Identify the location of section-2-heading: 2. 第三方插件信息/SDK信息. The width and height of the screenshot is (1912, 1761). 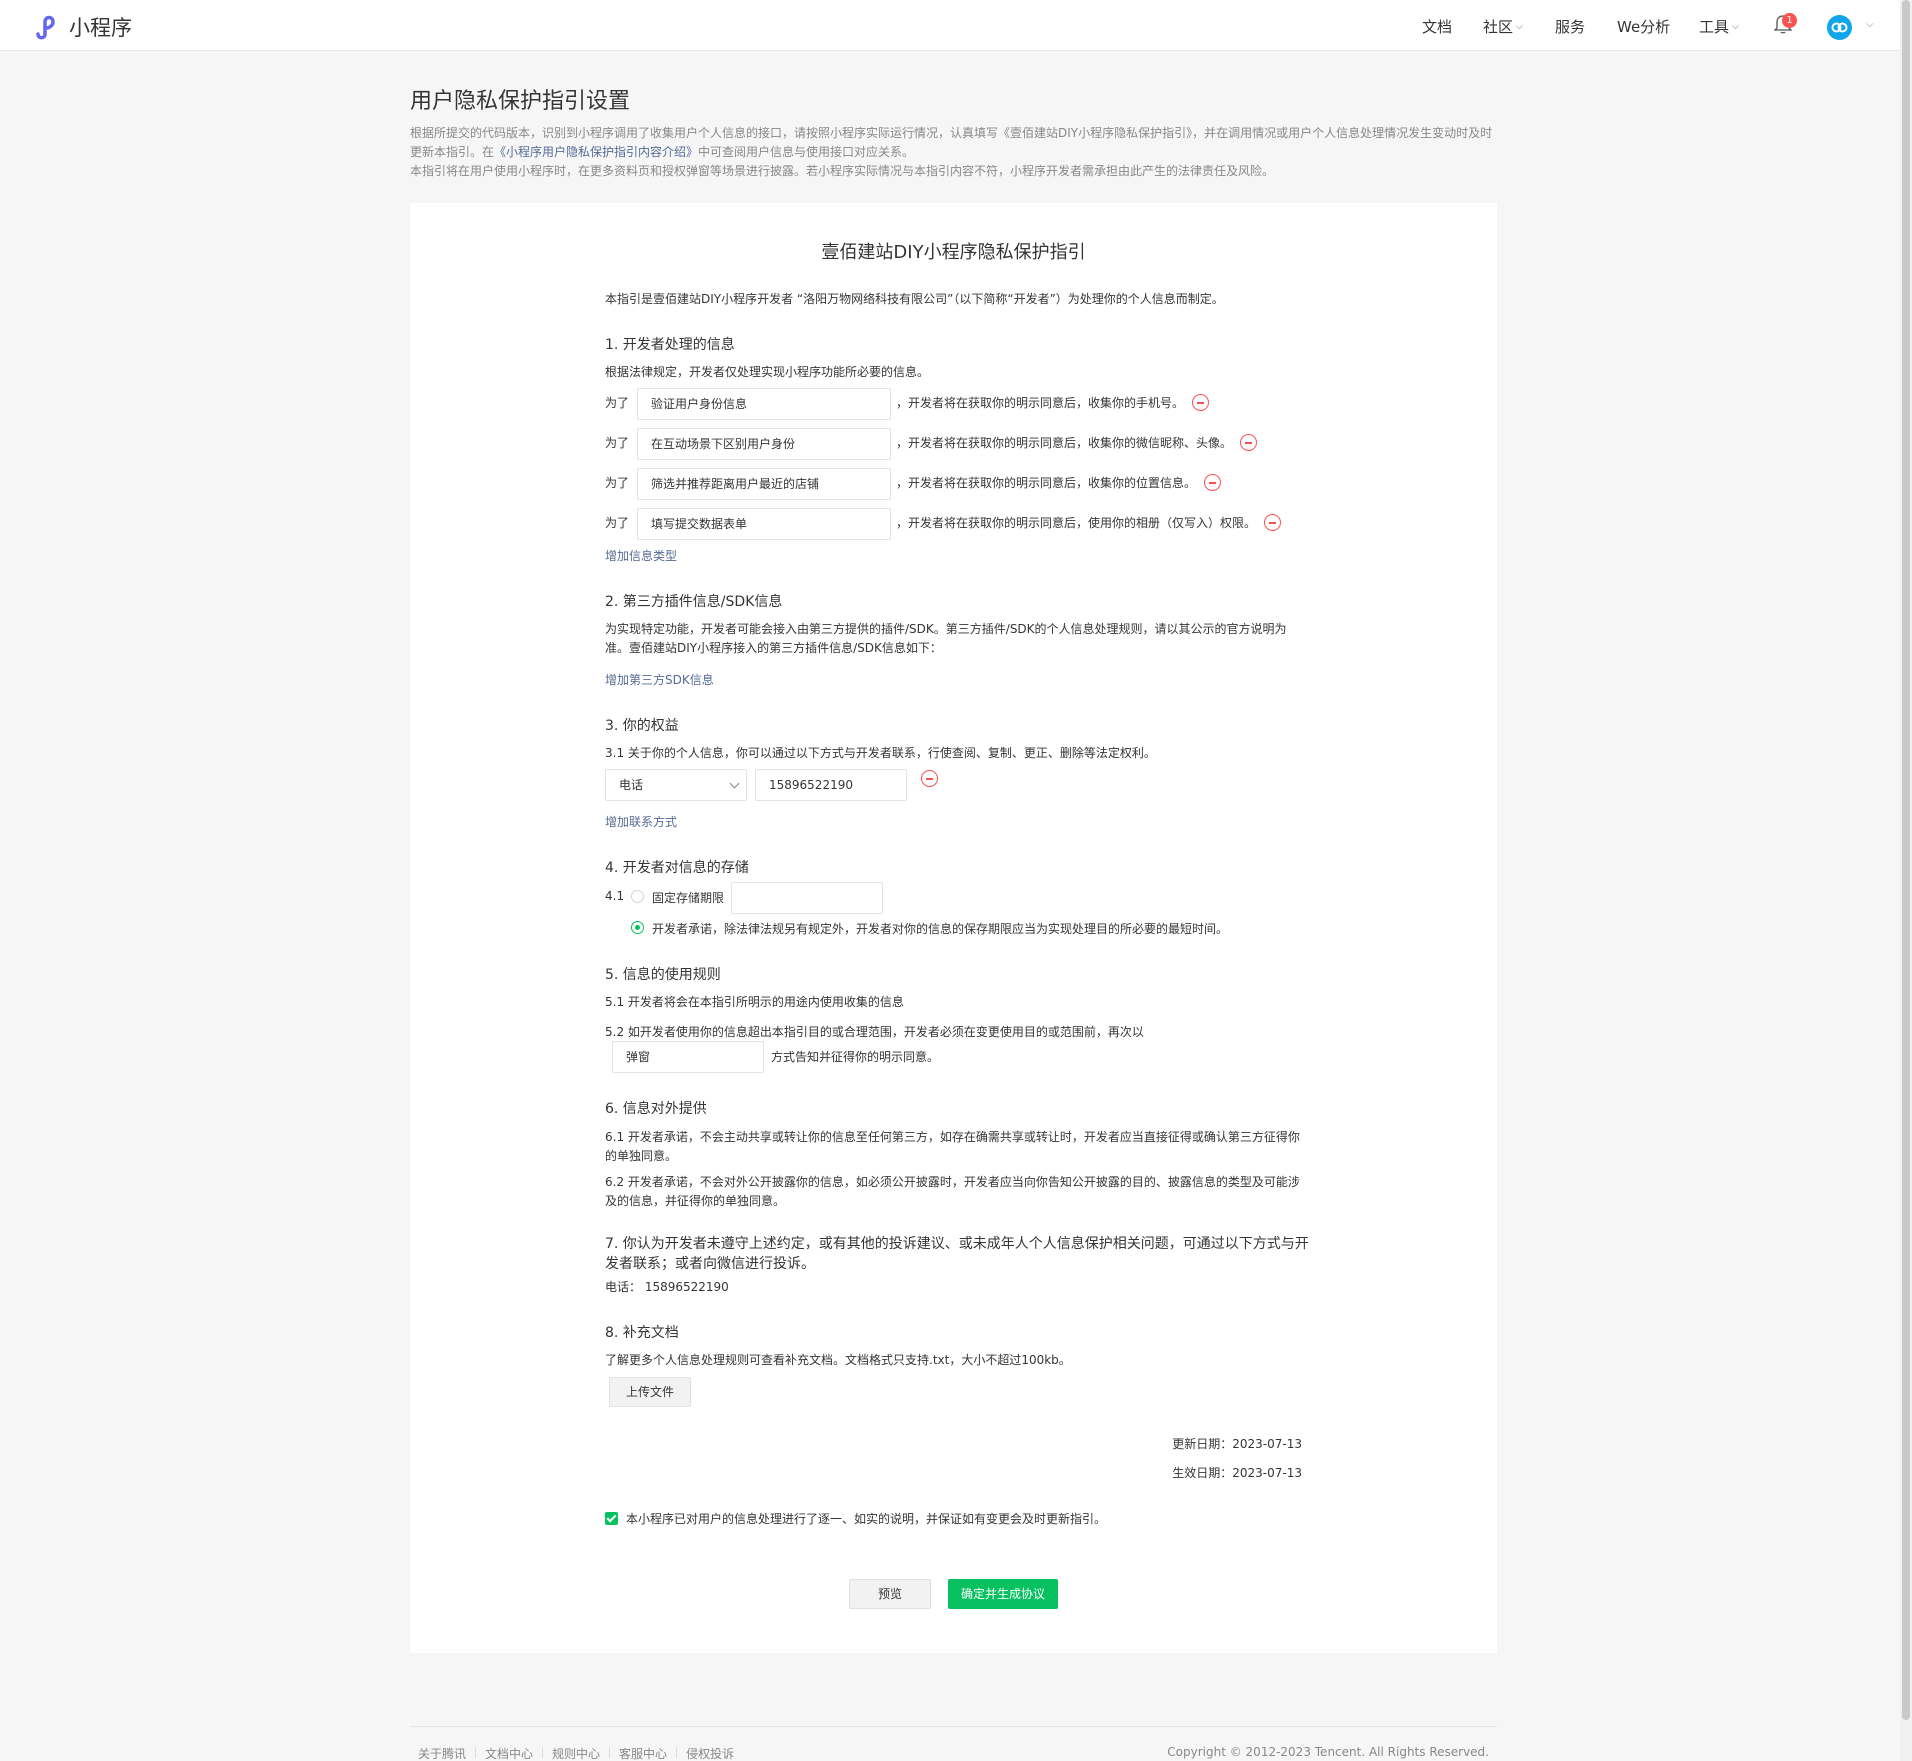
(694, 602).